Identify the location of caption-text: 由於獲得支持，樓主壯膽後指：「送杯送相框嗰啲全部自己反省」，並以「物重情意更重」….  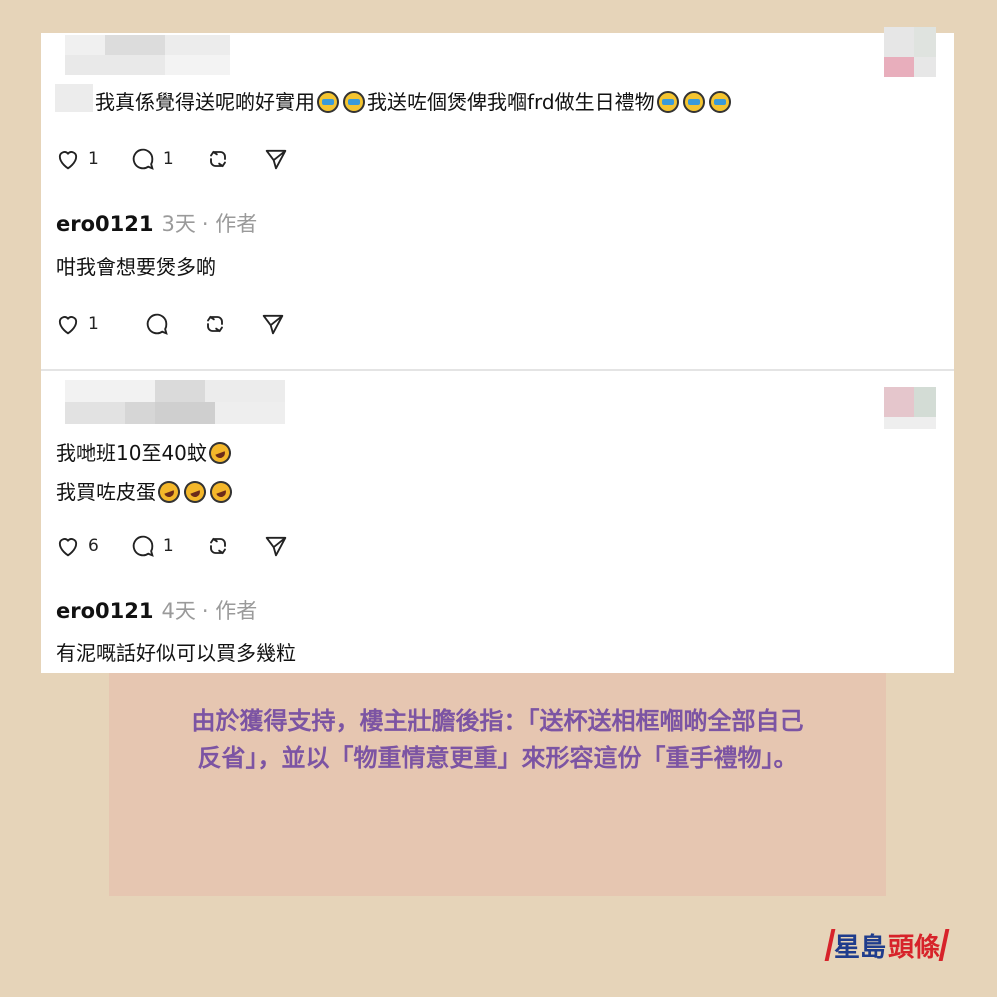
(497, 739).